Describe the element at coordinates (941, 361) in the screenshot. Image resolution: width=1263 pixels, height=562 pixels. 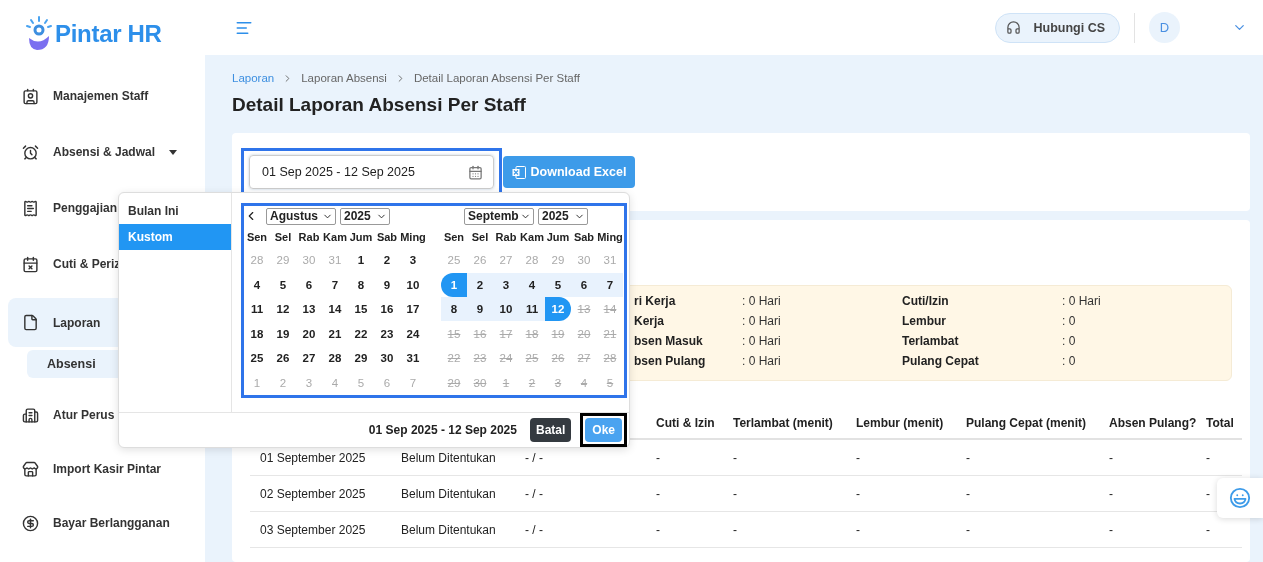
I see `summary-label: Pulang Cepat` at that location.